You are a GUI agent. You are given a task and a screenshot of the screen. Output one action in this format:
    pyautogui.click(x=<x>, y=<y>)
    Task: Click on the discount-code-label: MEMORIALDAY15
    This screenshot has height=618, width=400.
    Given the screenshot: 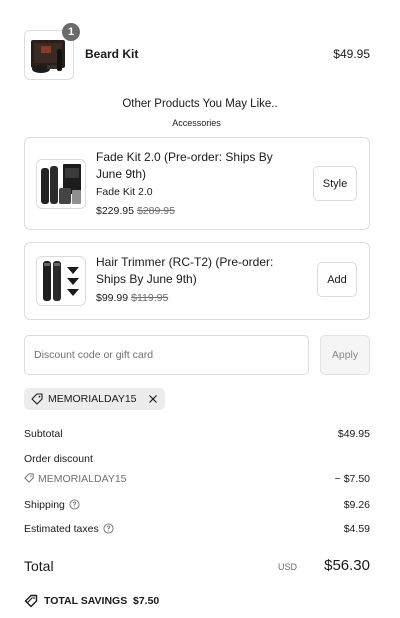 What is the action you would take?
    pyautogui.click(x=82, y=479)
    